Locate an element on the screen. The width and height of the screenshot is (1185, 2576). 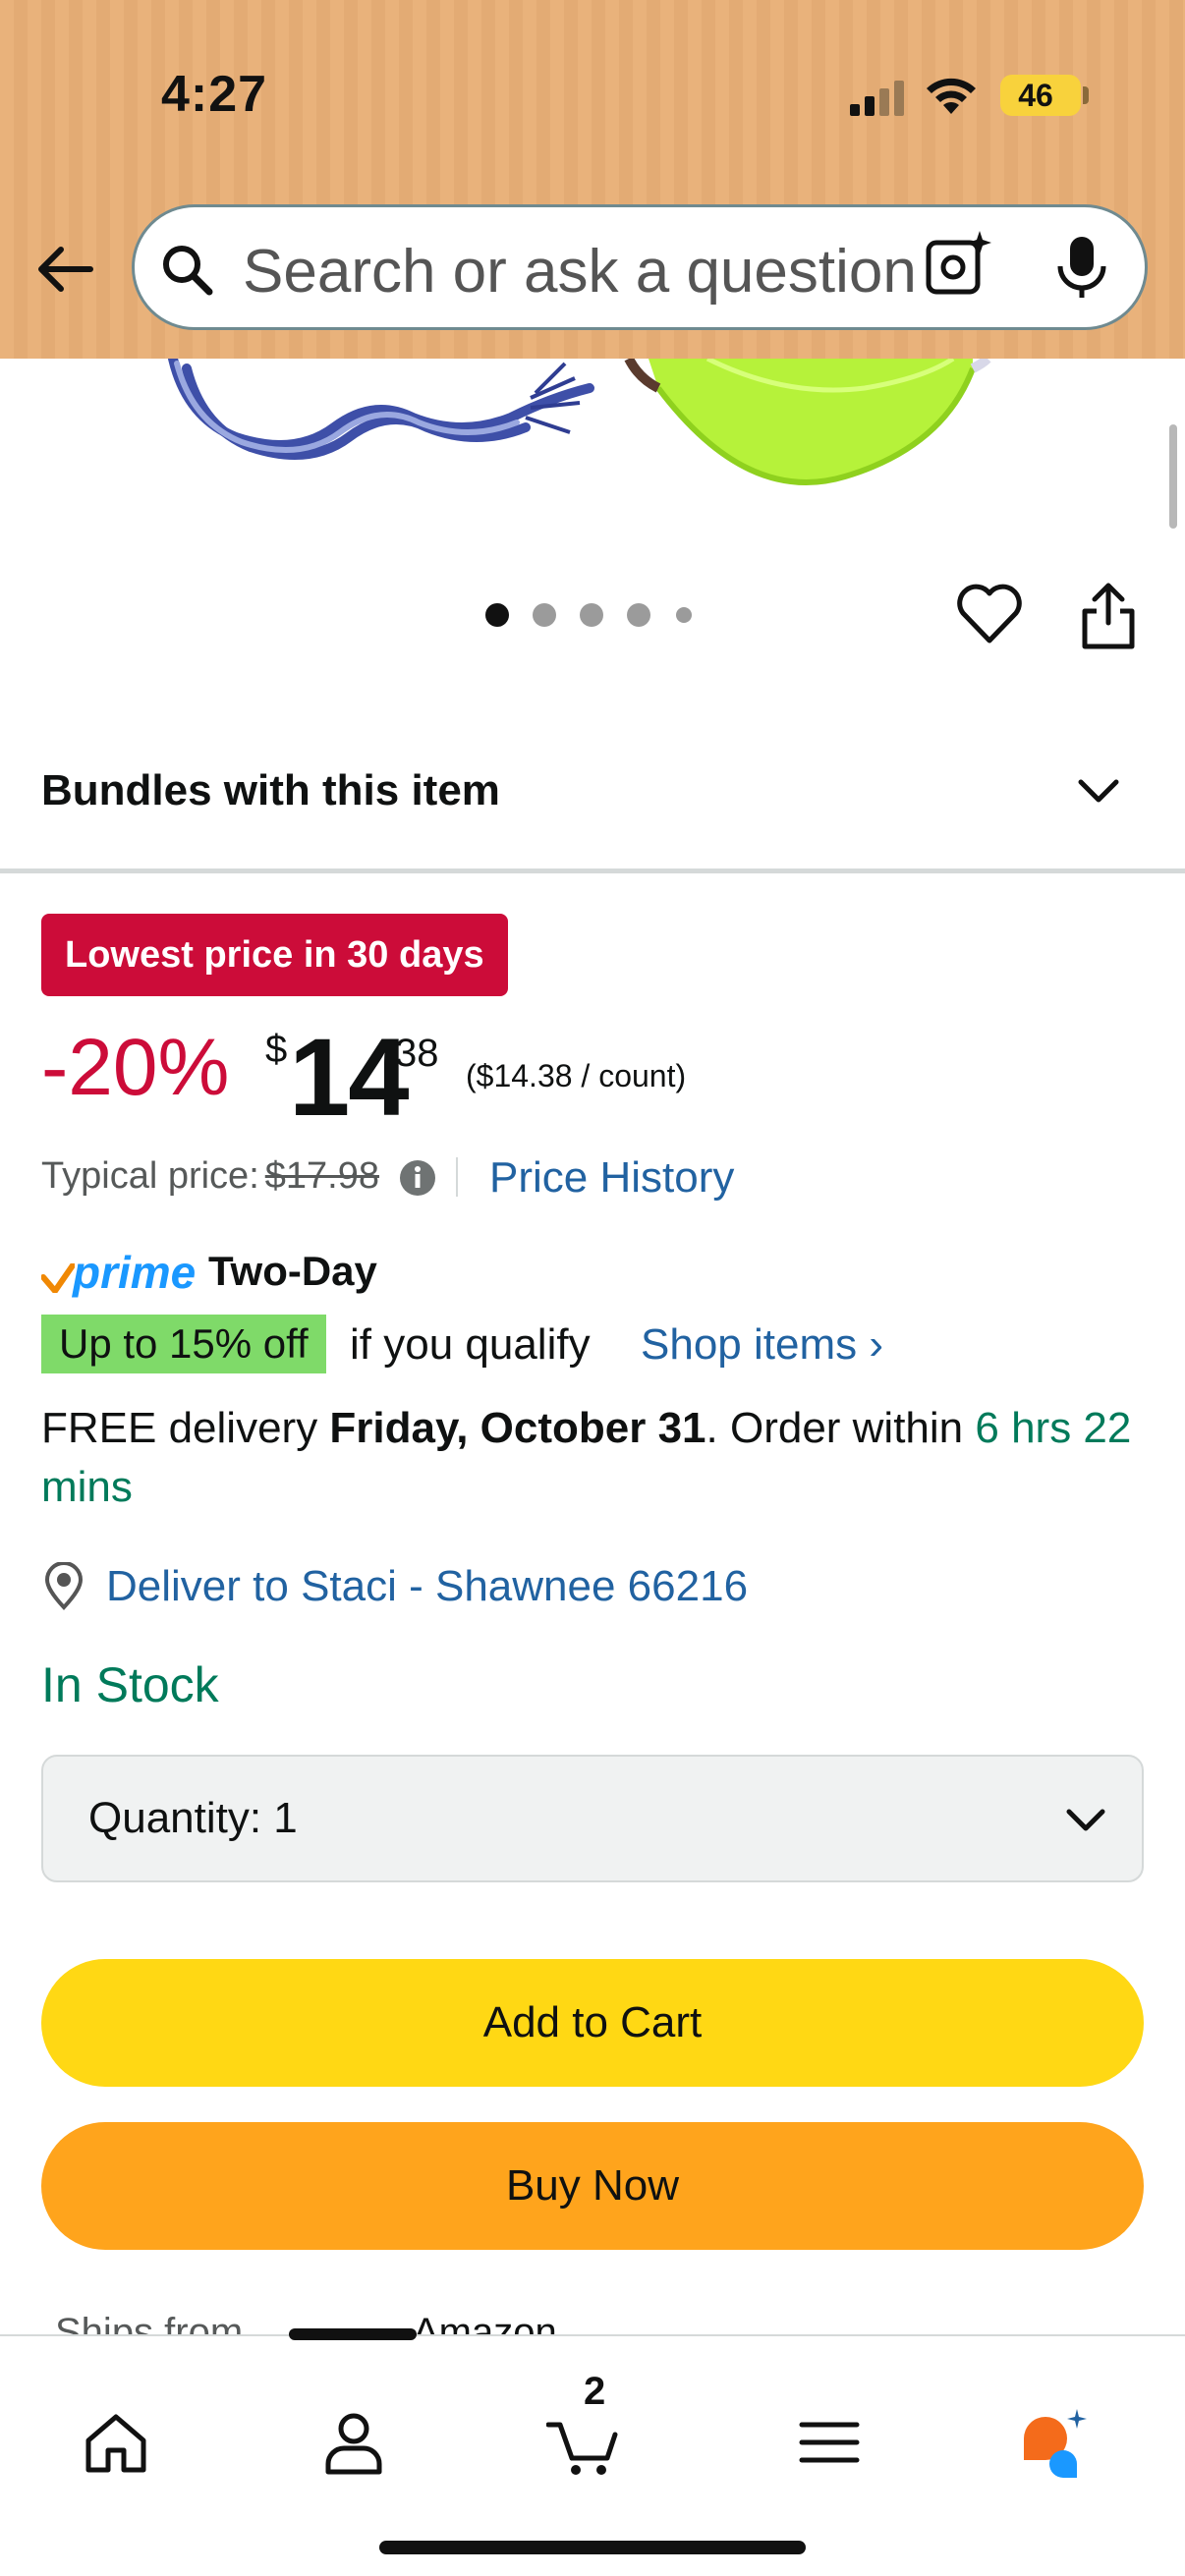
prime-delivery-speed: Two-Day is located at coordinates (292, 1271).